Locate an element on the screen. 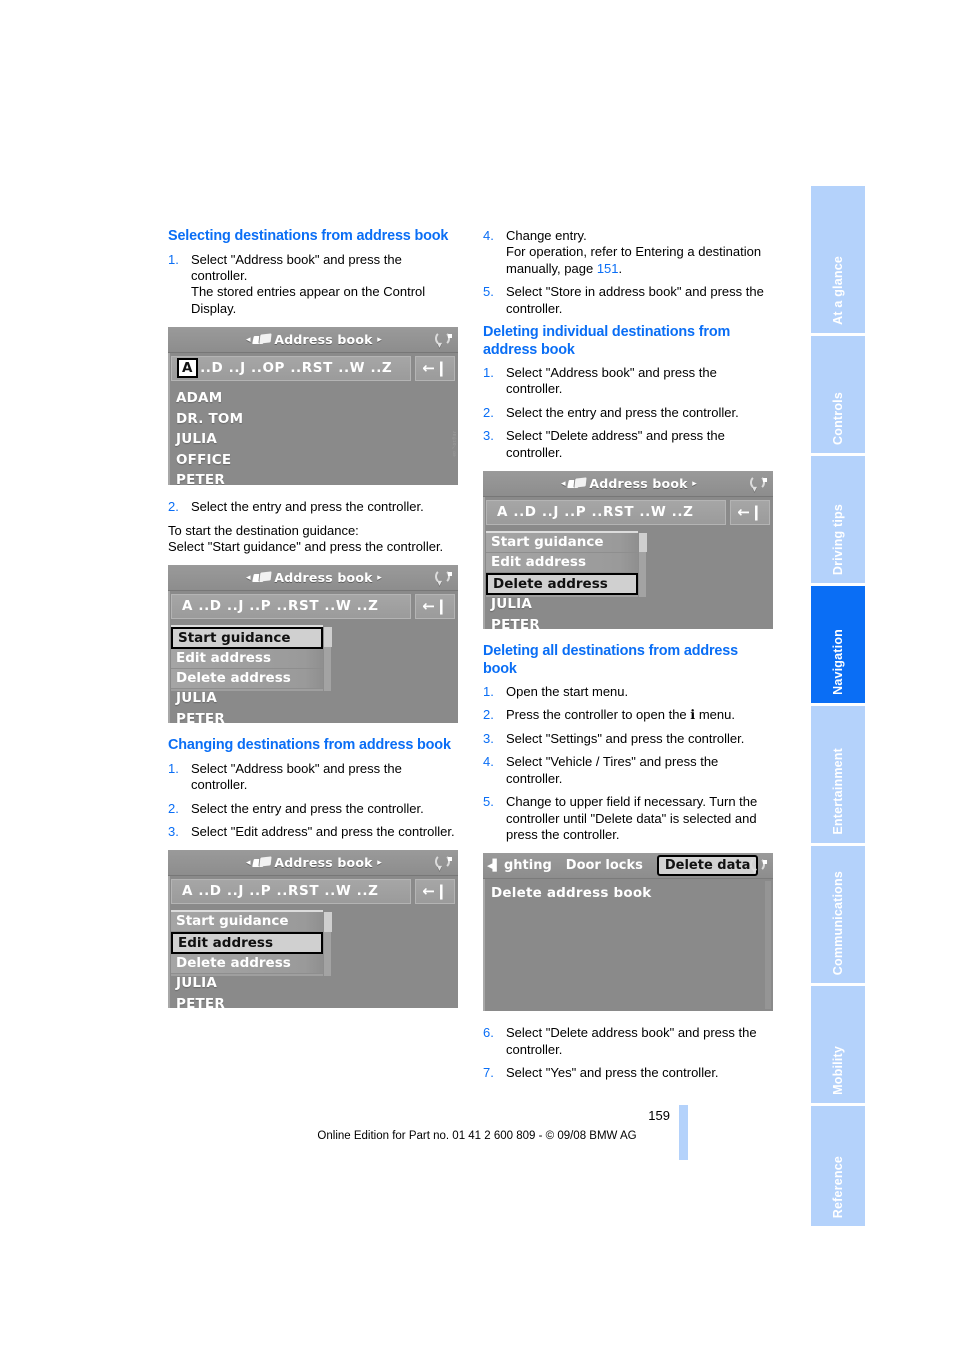  list-item: JULIA is located at coordinates (313, 439).